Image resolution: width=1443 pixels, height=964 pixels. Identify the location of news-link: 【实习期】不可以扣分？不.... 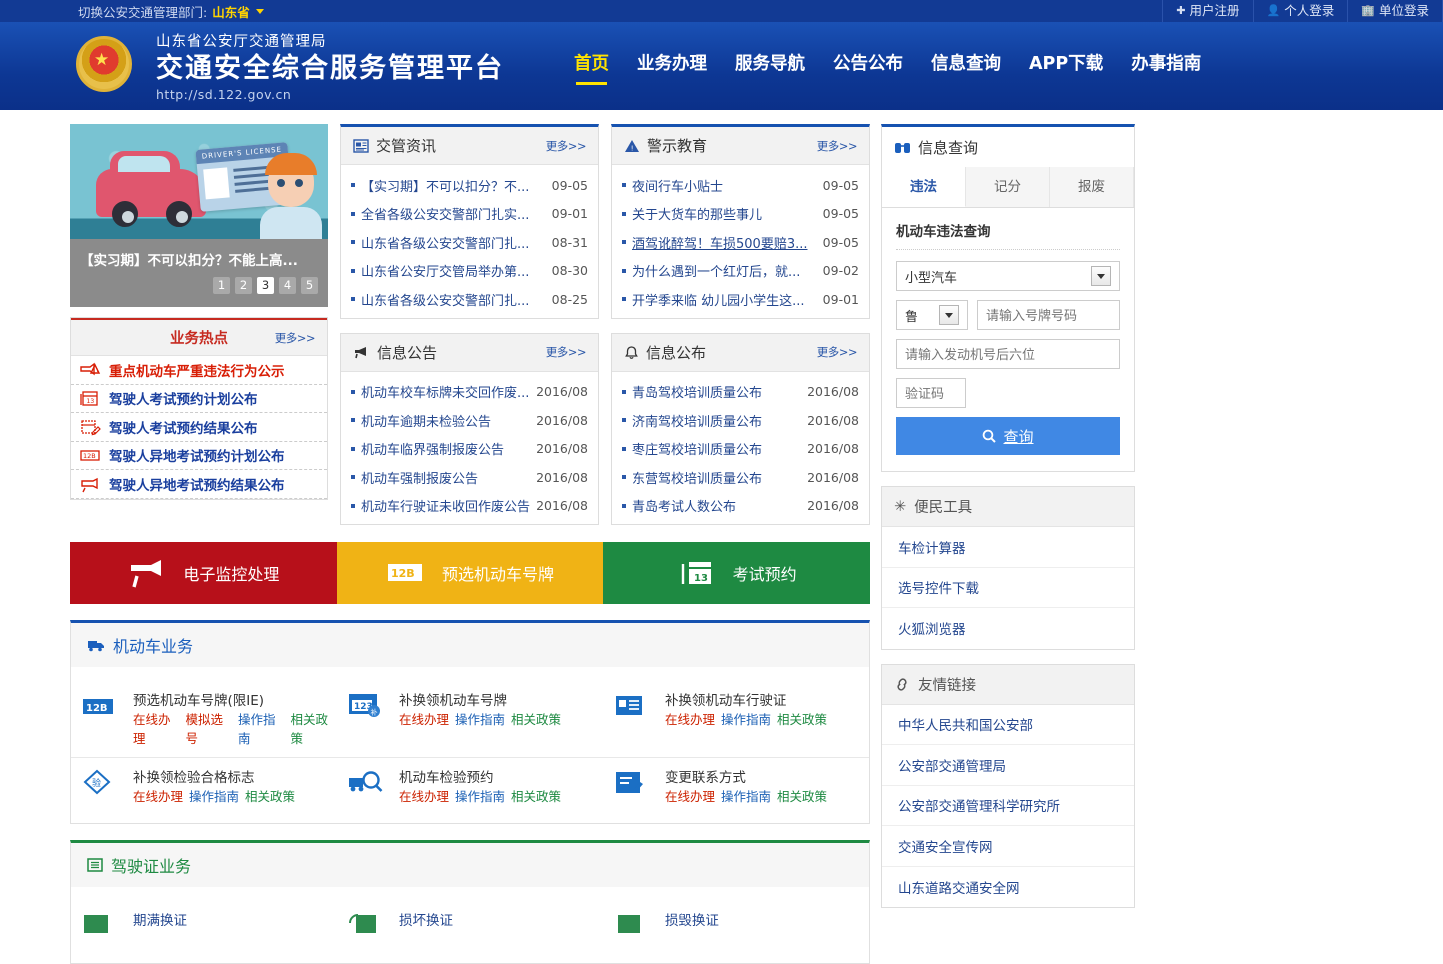
(453, 185).